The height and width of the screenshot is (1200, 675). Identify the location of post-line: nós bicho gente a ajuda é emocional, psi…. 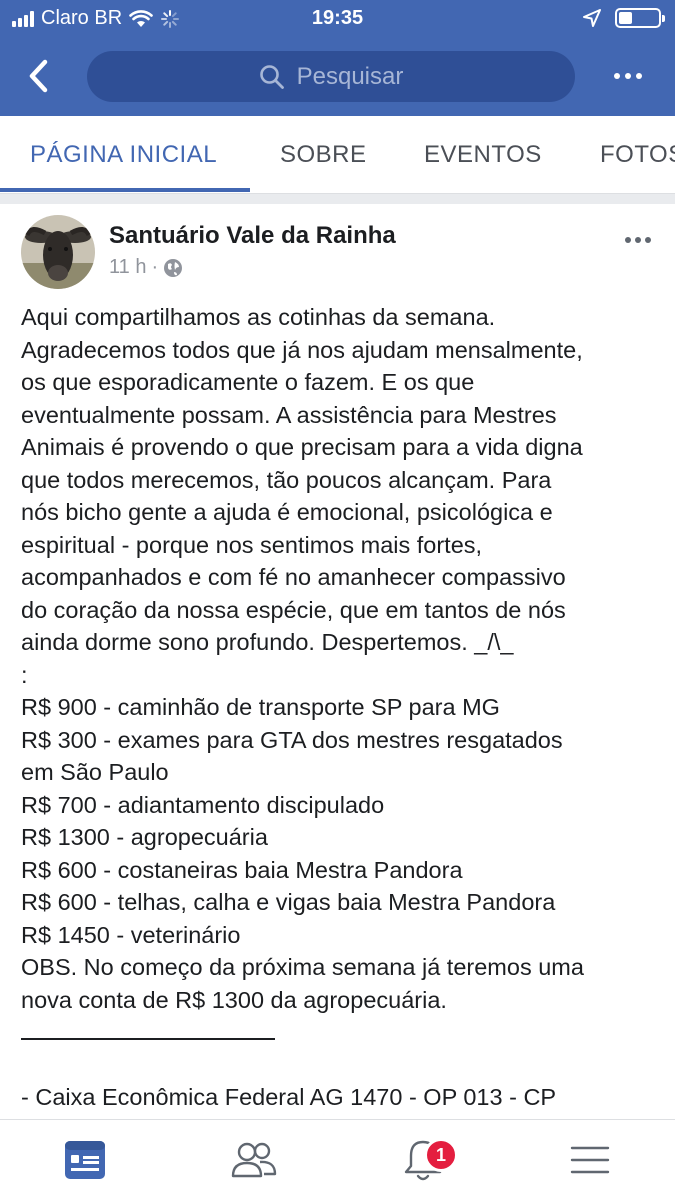
(287, 512).